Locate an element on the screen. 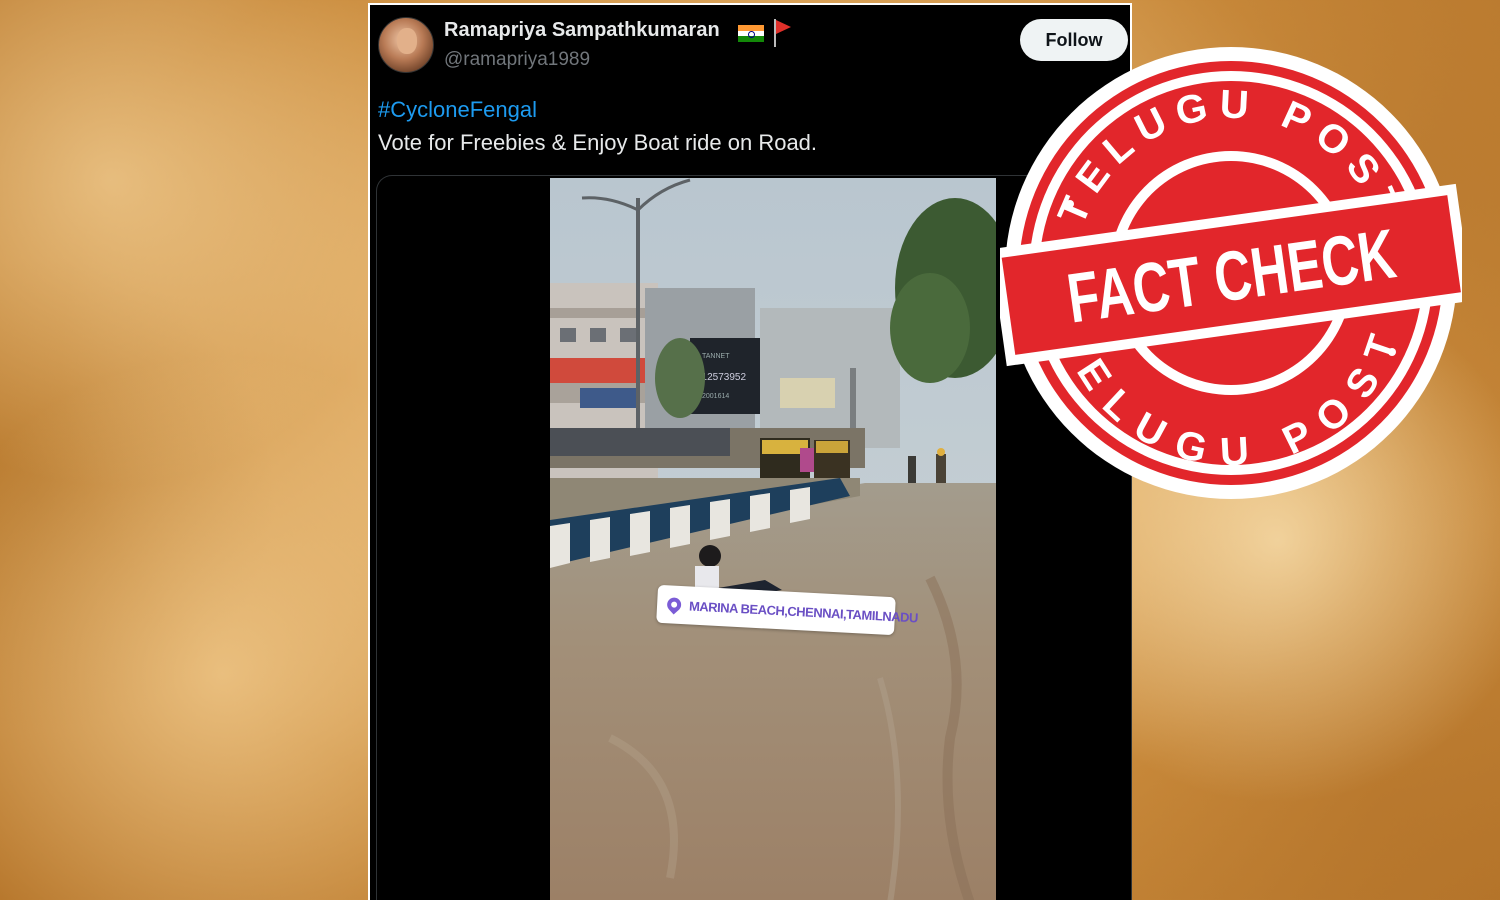 The image size is (1500, 900). avatar-face is located at coordinates (407, 41).